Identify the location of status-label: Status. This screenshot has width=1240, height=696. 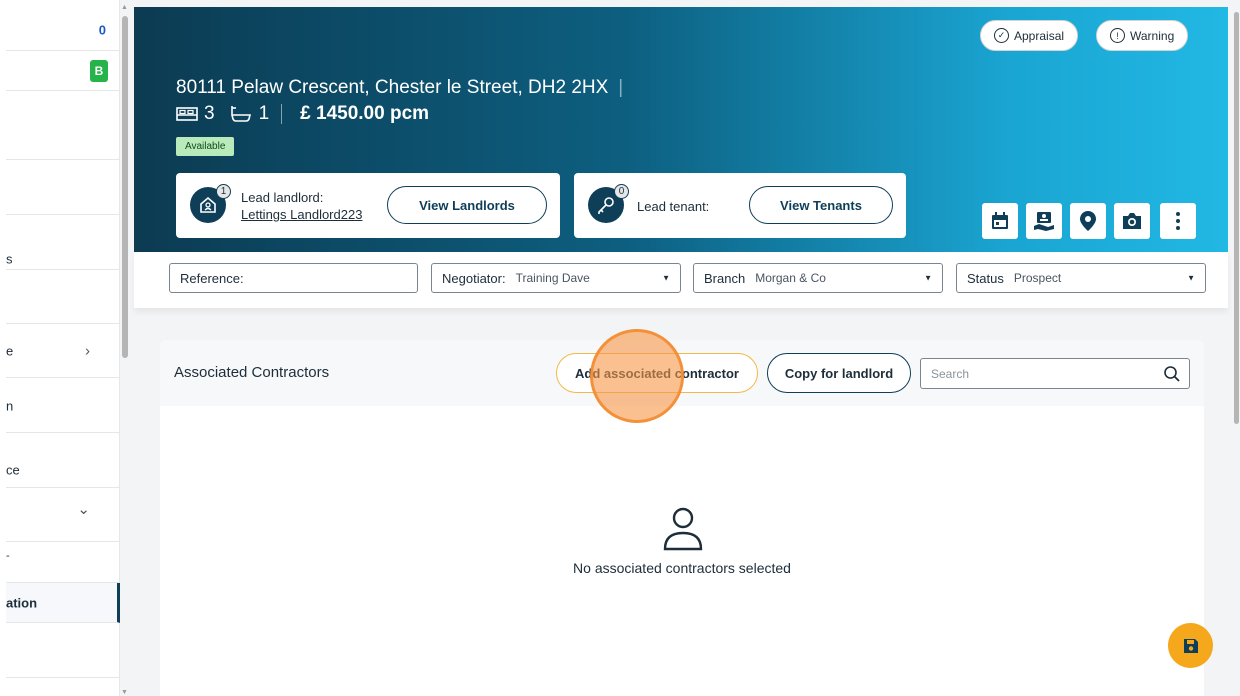
(985, 278).